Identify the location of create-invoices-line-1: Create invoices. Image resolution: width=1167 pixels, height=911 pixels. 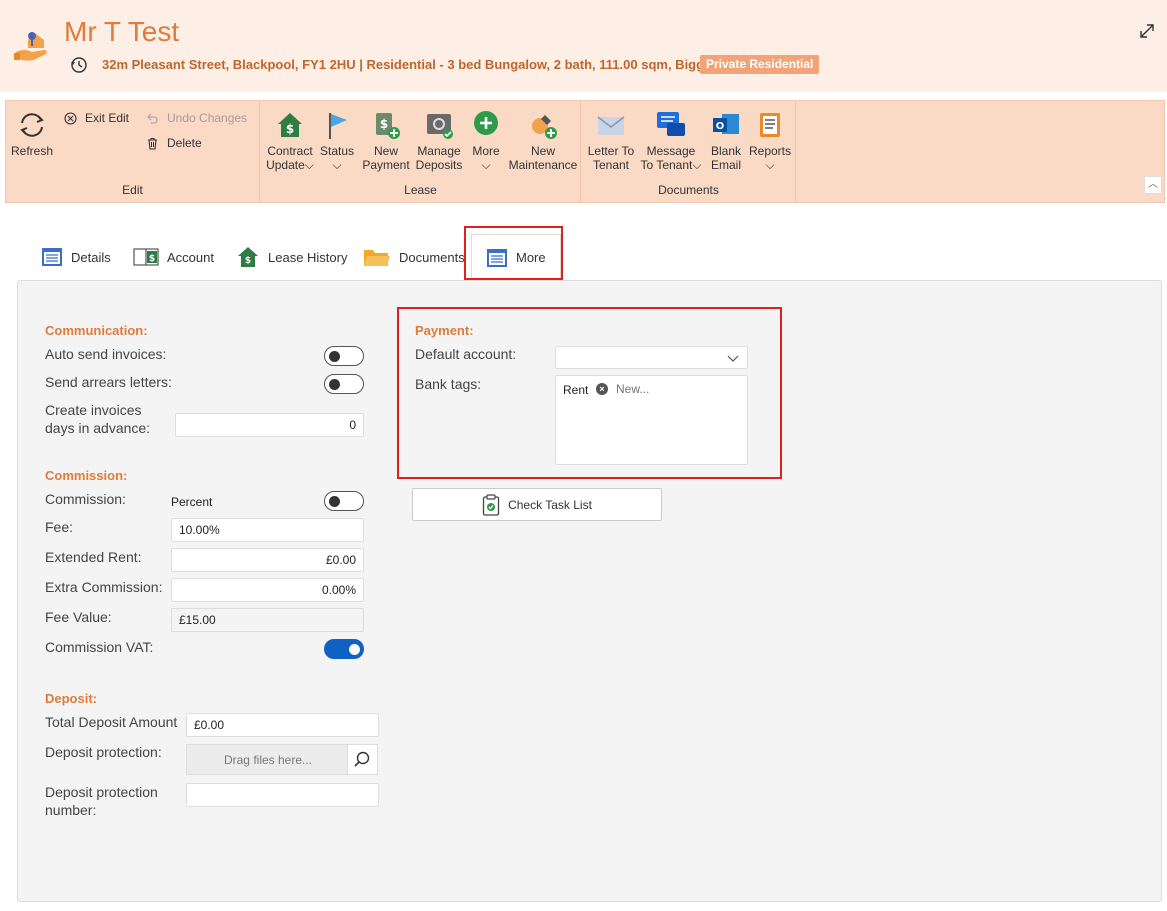
(93, 410).